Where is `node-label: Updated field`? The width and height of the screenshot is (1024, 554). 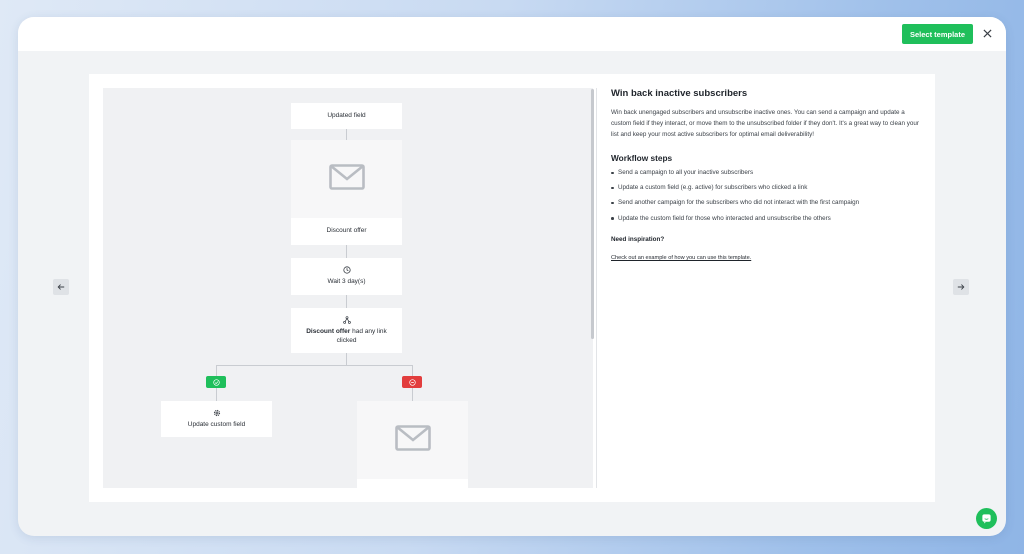
node-label: Updated field is located at coordinates (346, 115).